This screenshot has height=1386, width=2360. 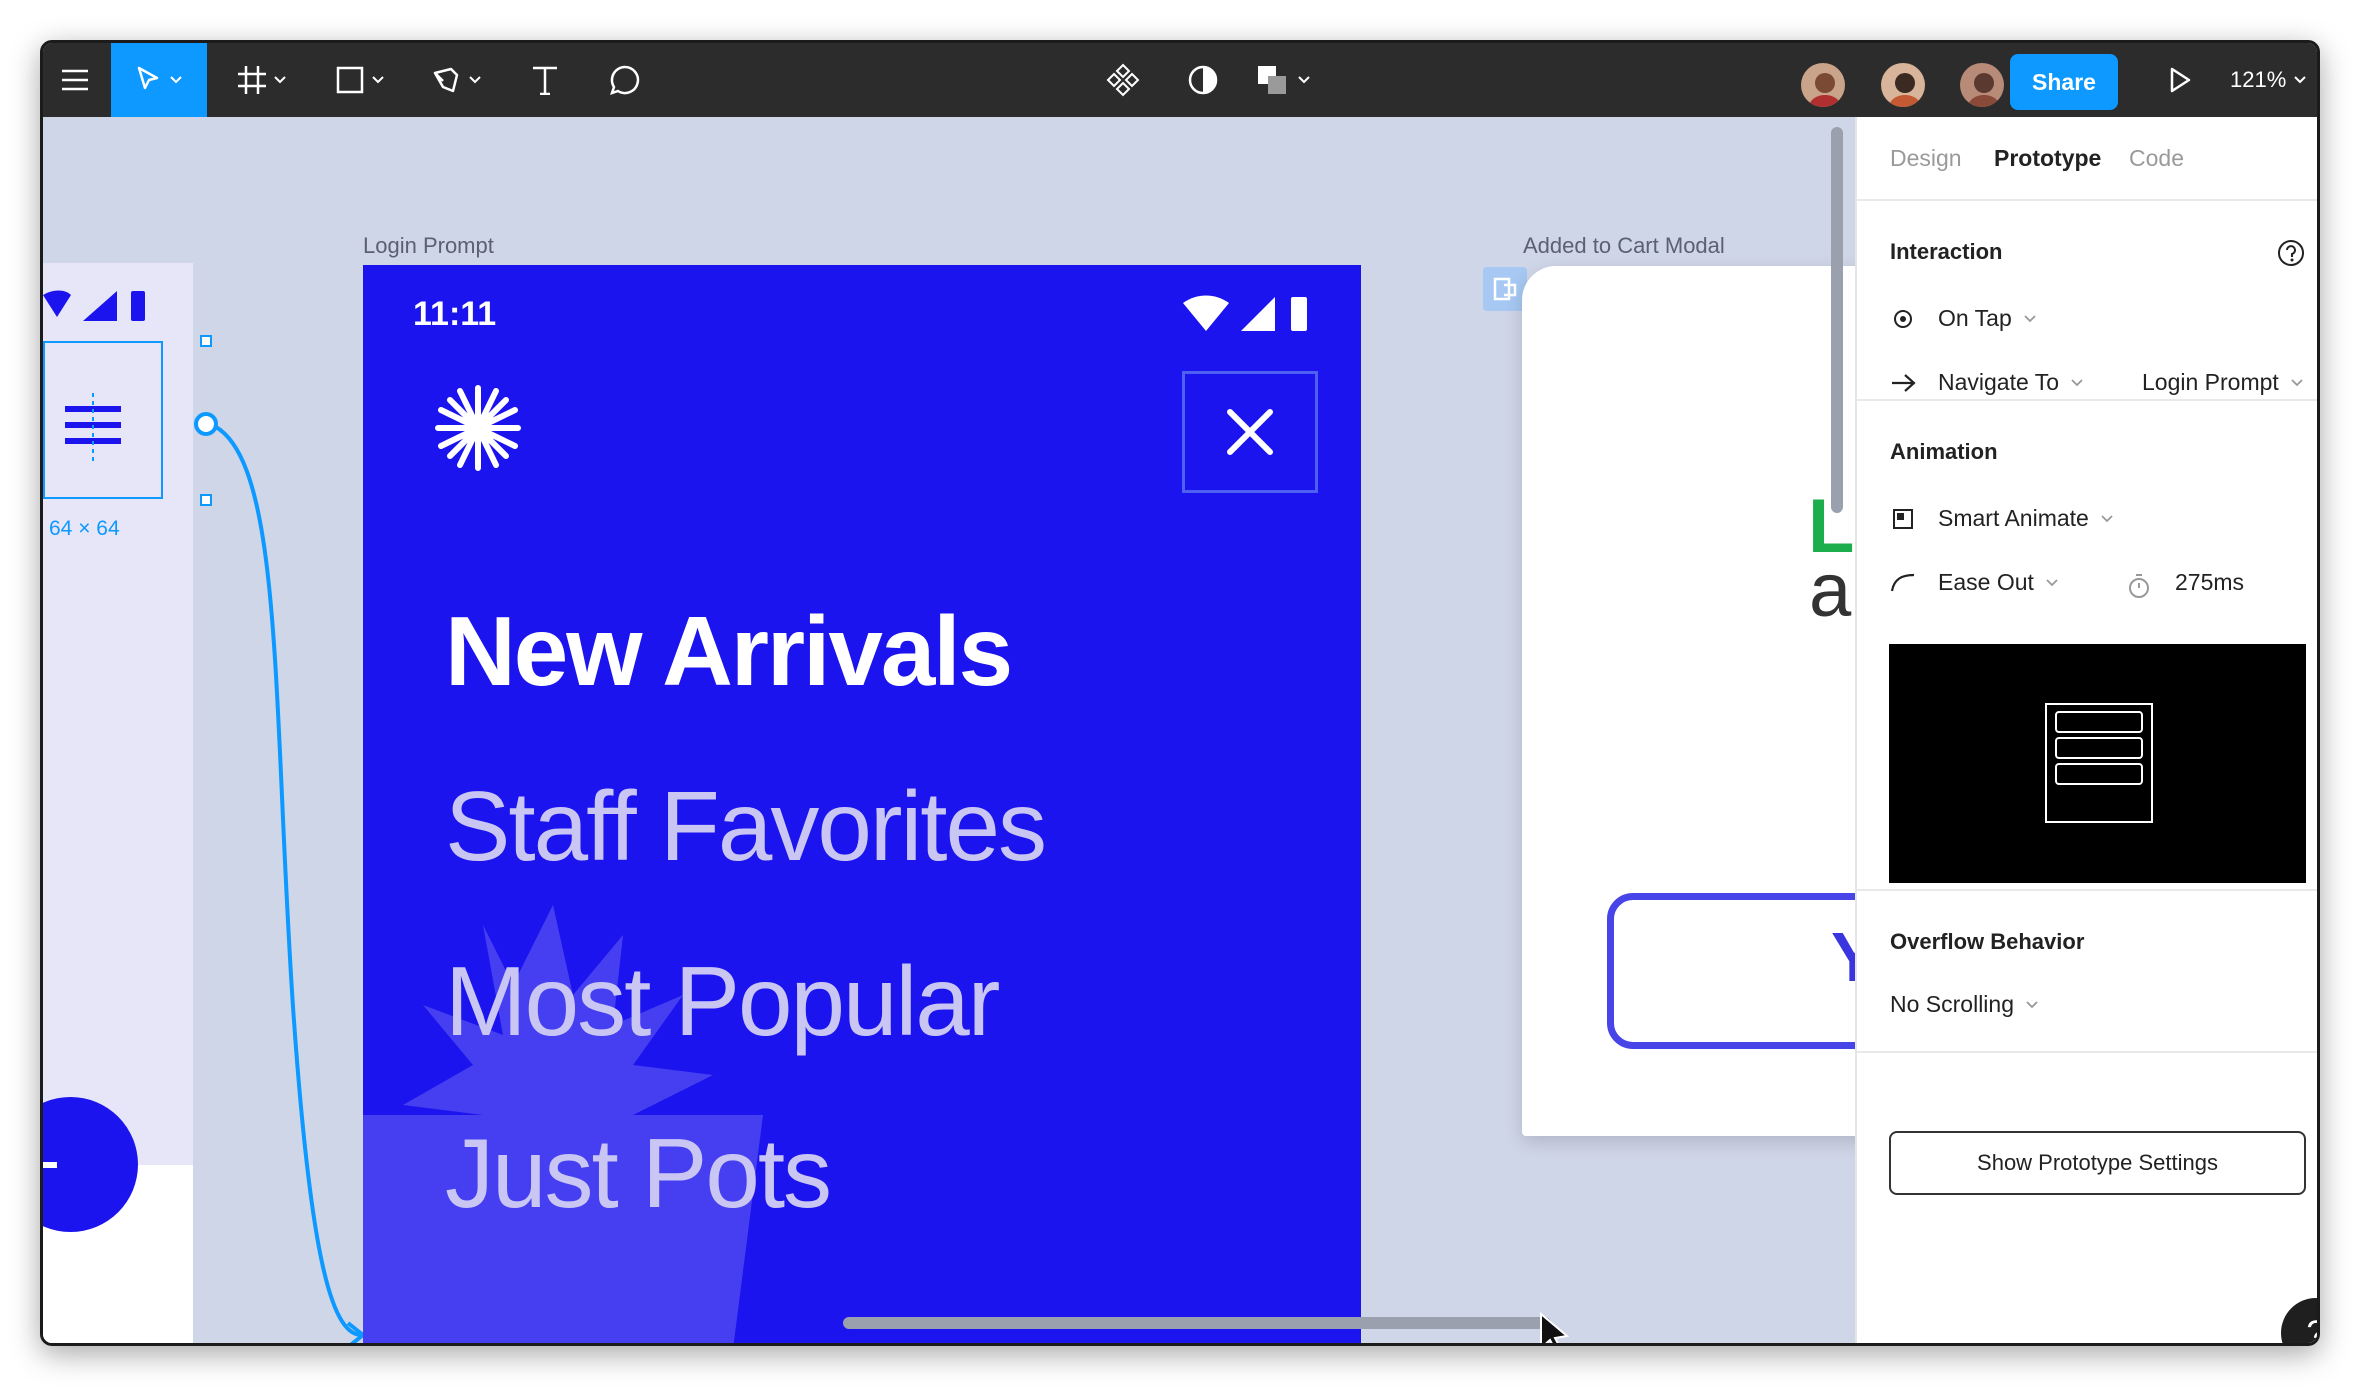 What do you see at coordinates (1837, 320) in the screenshot?
I see `vertical-scrollbar` at bounding box center [1837, 320].